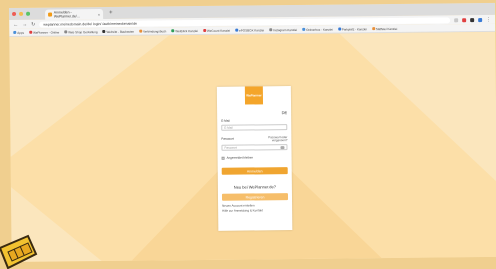 This screenshot has height=269, width=496. I want to click on bookmark-item: Staffelei Kanzlei, so click(384, 28).